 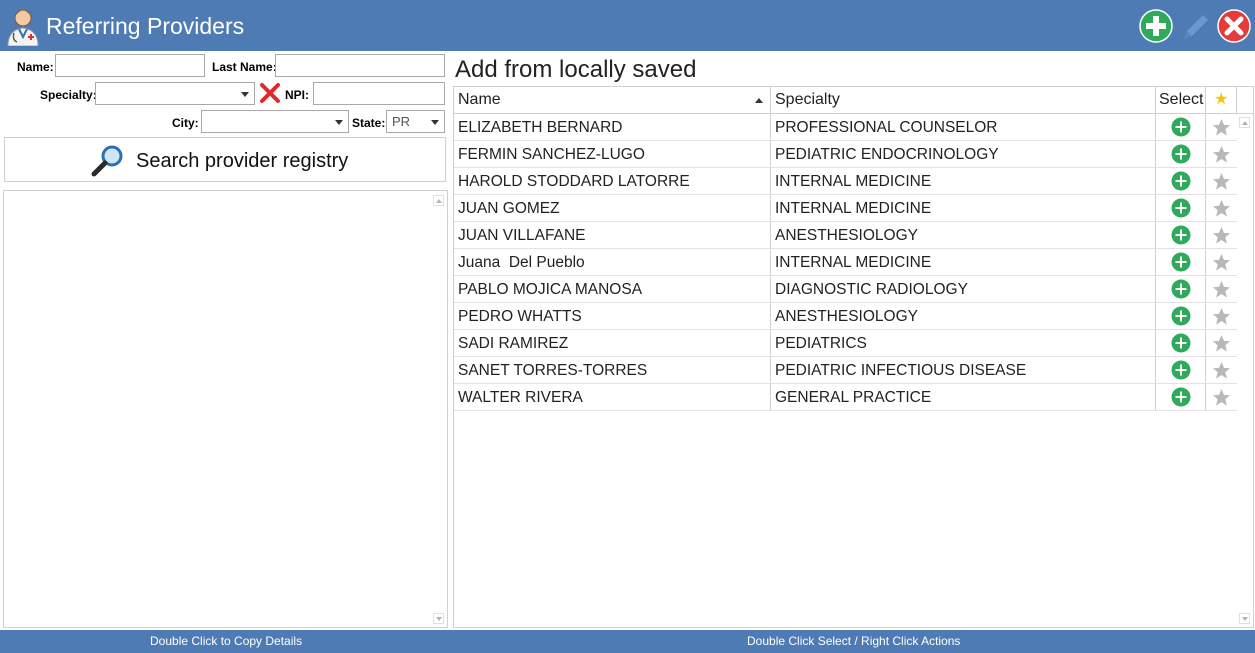 I want to click on table-row: PEDRO WHATTS ANESTHESIOLOGY, so click(x=845, y=316).